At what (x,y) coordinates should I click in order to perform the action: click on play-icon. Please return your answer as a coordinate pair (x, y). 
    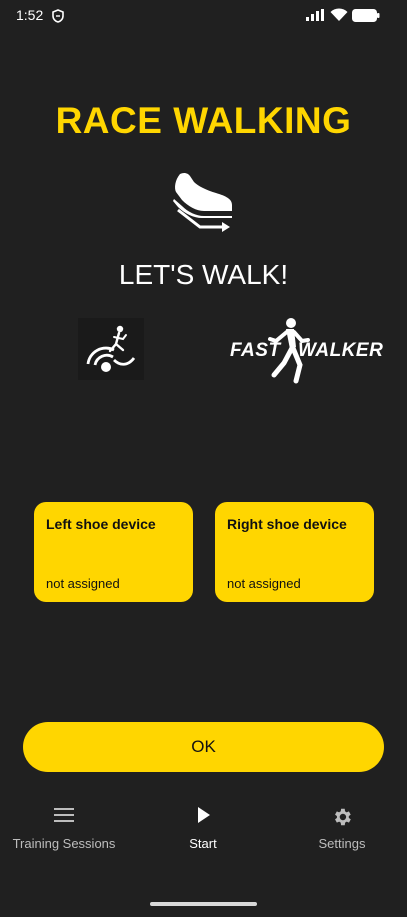
    Looking at the image, I should click on (204, 815).